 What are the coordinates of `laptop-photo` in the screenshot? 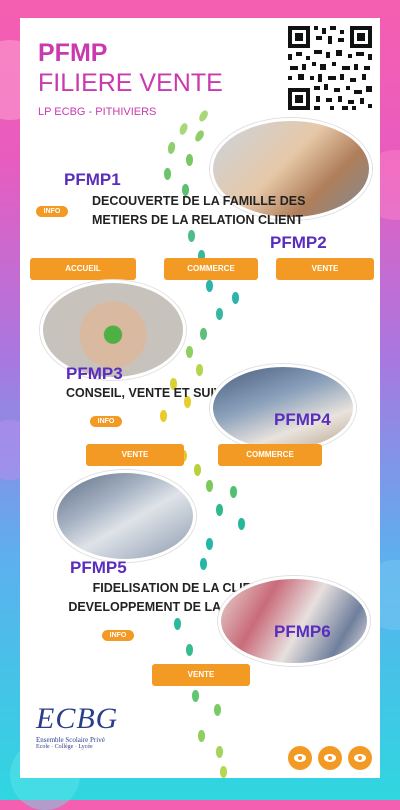 It's located at (125, 516).